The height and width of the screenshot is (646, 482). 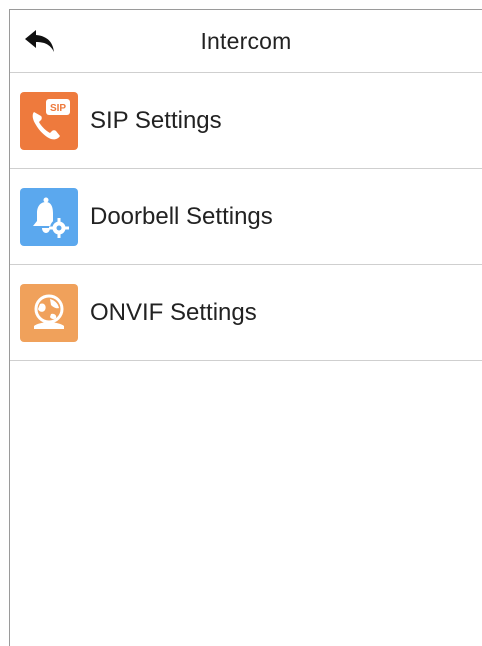 I want to click on page-title: Intercom, so click(x=246, y=40).